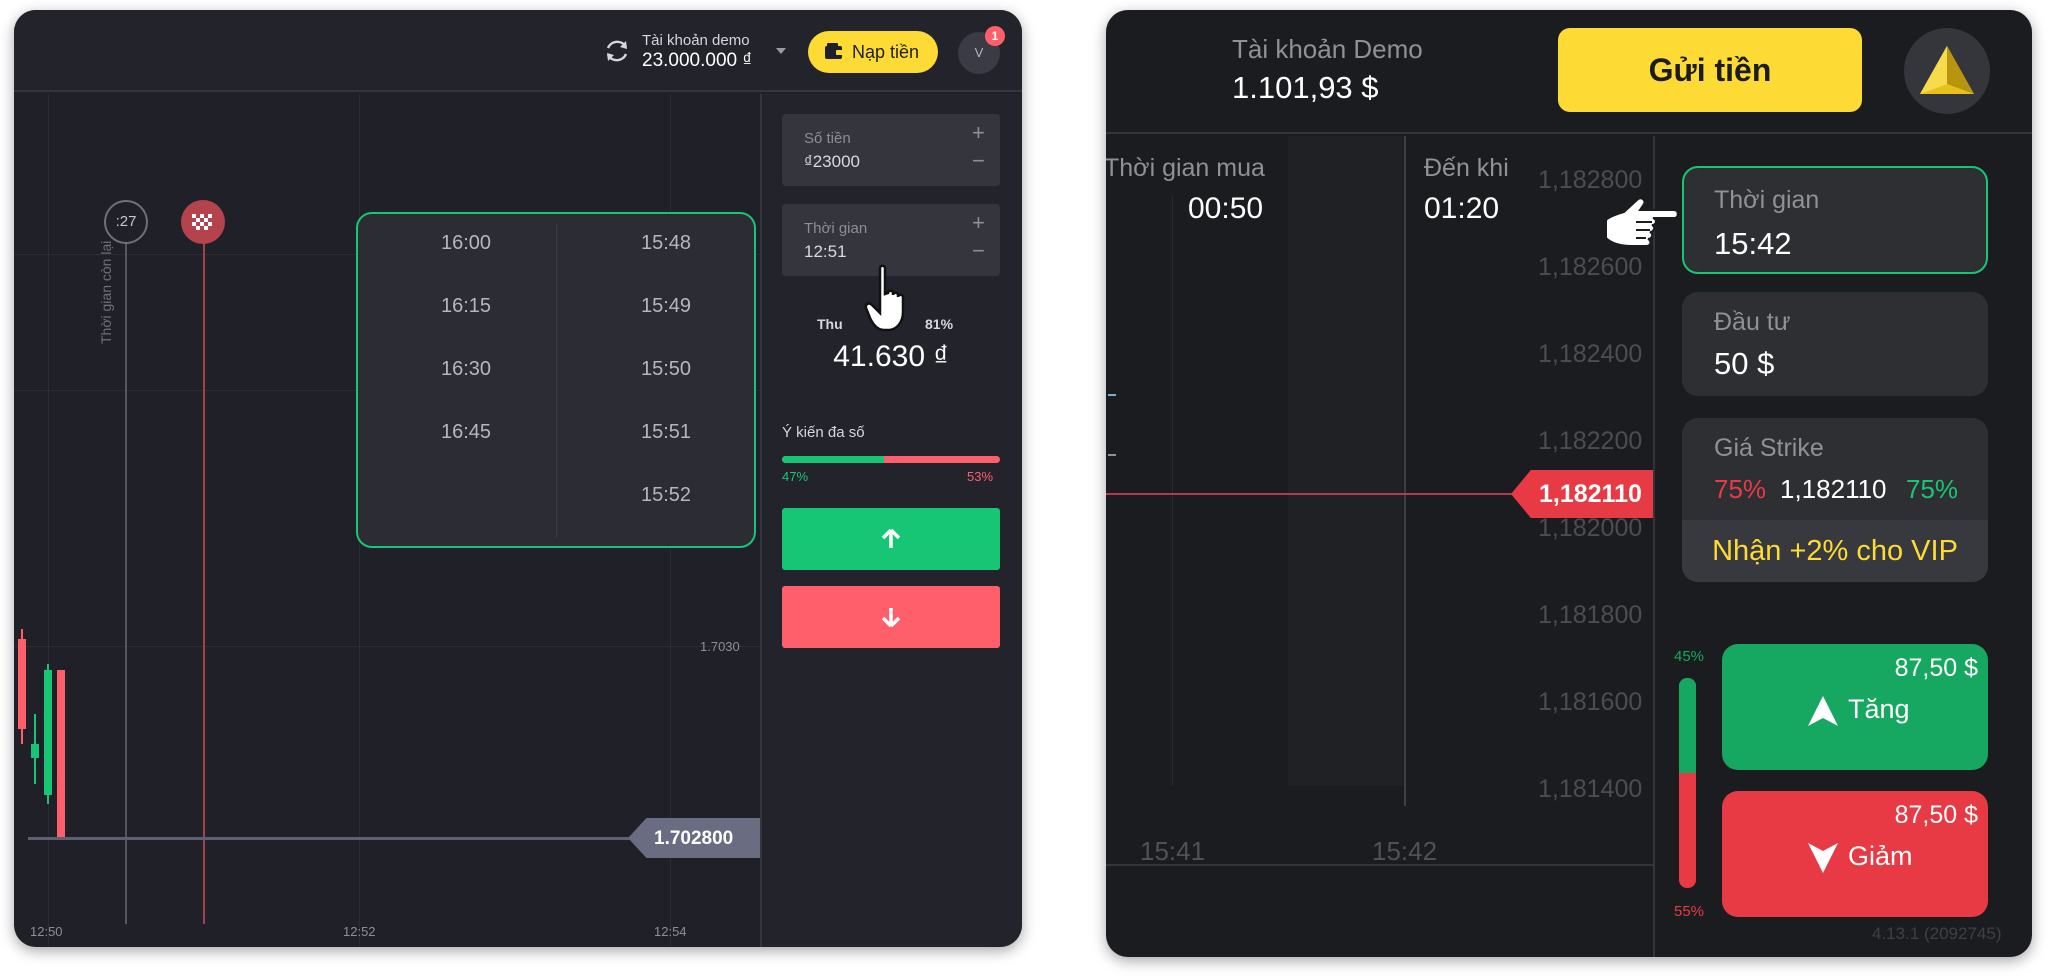 This screenshot has width=2048, height=976. I want to click on payout-label: Thu, so click(830, 324).